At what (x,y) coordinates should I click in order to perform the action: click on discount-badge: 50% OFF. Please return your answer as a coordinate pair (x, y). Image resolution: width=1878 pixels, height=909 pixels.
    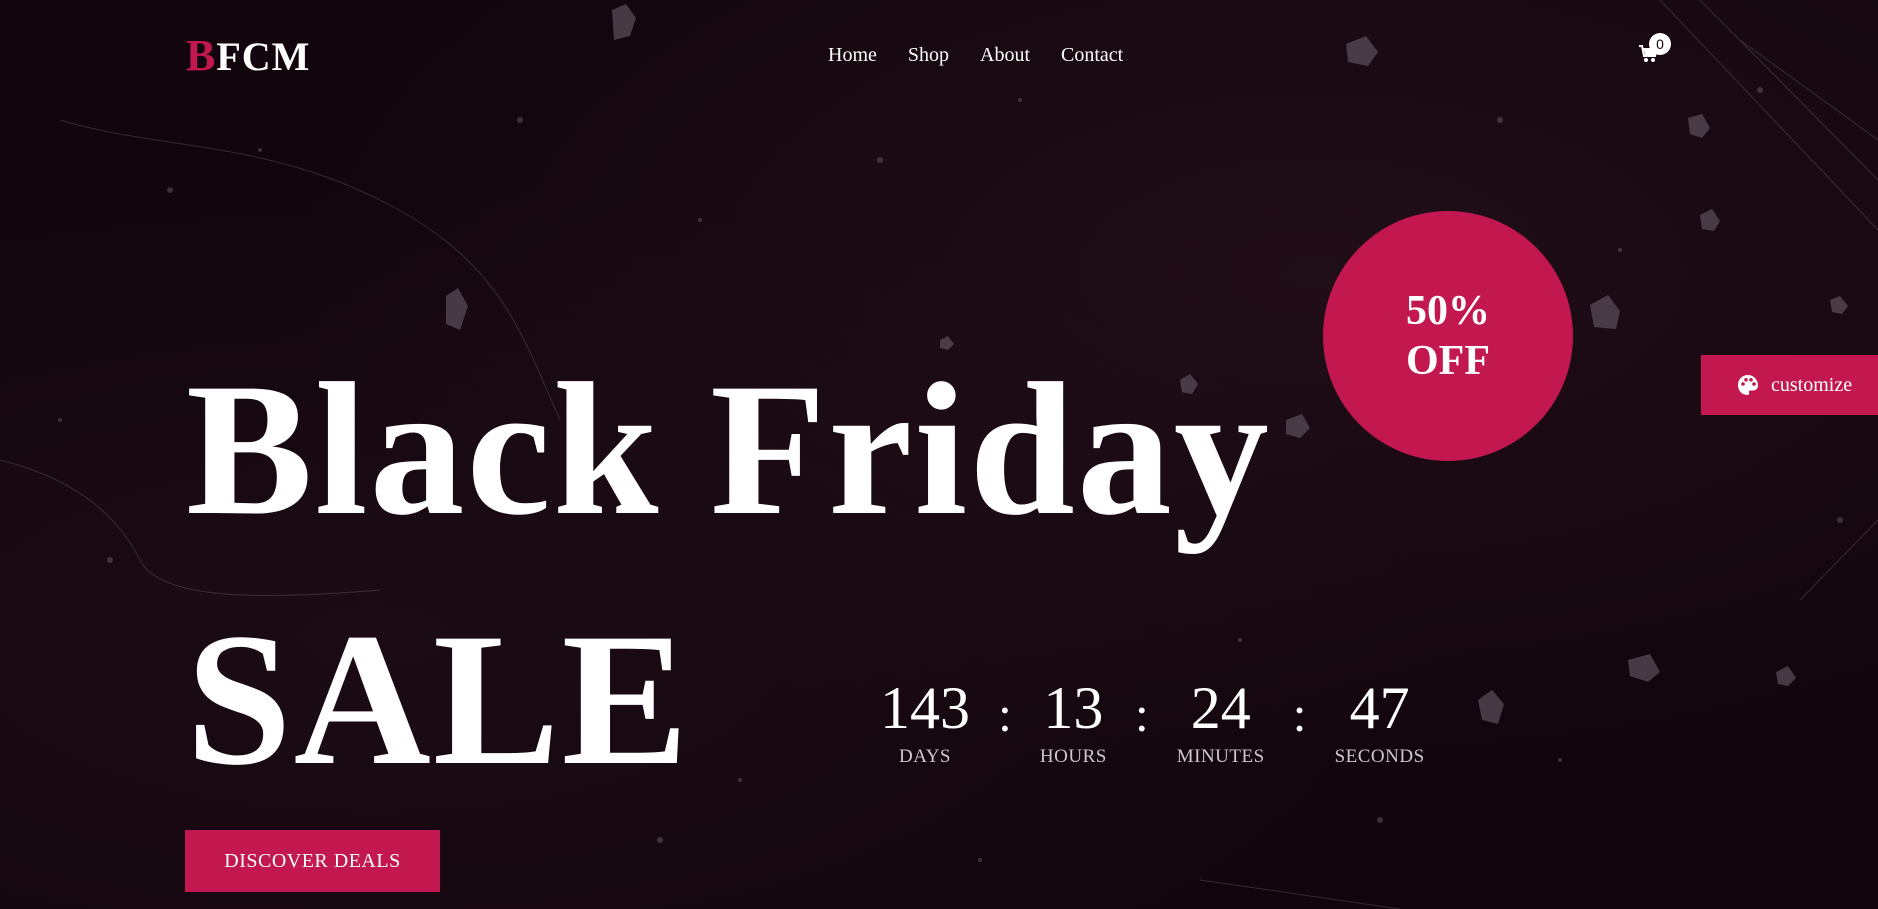
    Looking at the image, I should click on (1448, 336).